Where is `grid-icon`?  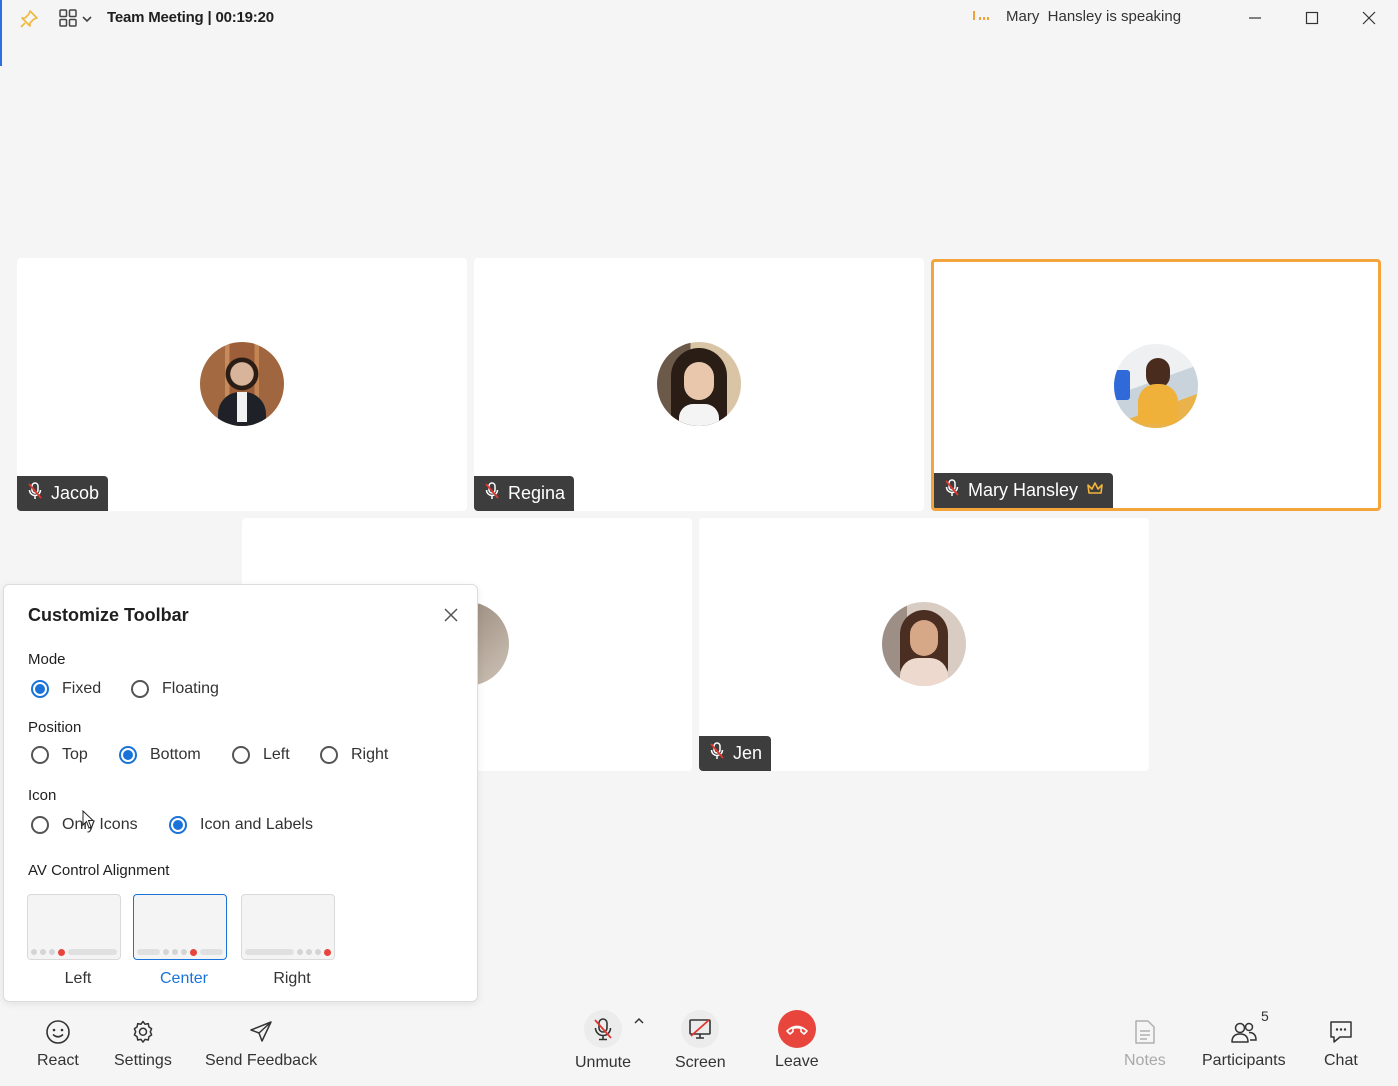 grid-icon is located at coordinates (68, 20).